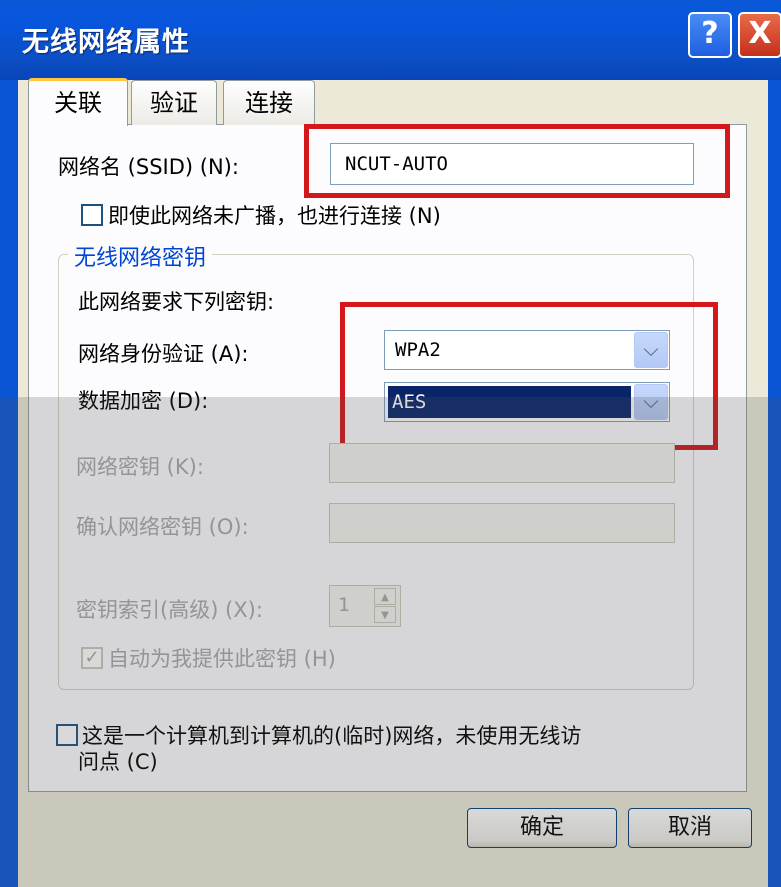  I want to click on tab-authentication: 验证, so click(174, 102).